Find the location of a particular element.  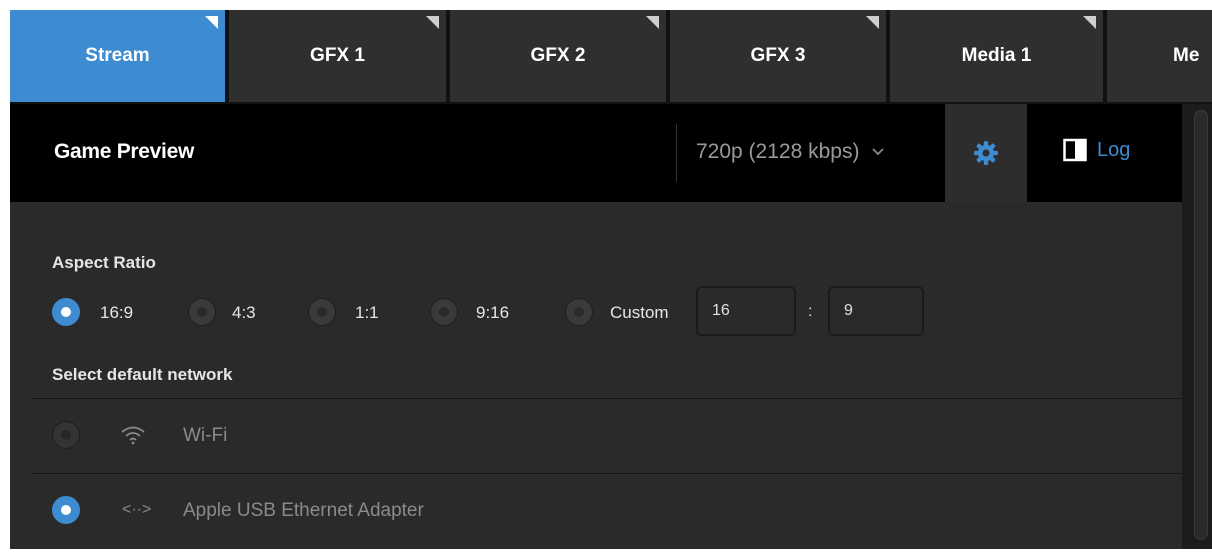

tab-label: Me is located at coordinates (1186, 55).